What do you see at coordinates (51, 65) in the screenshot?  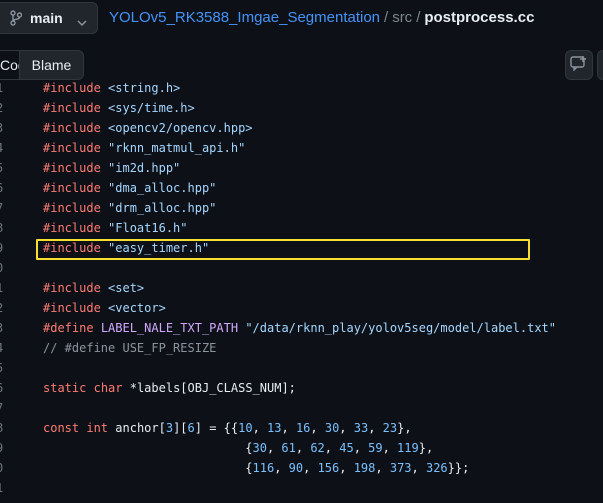 I see `blame-view-button: Blame` at bounding box center [51, 65].